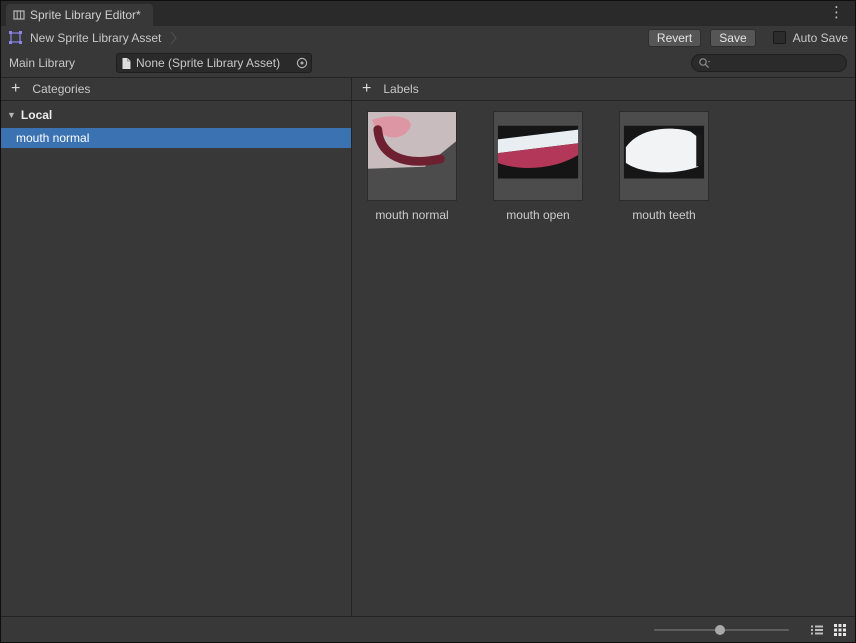 This screenshot has width=856, height=643. What do you see at coordinates (664, 215) in the screenshot?
I see `tile-label: mouth teeth` at bounding box center [664, 215].